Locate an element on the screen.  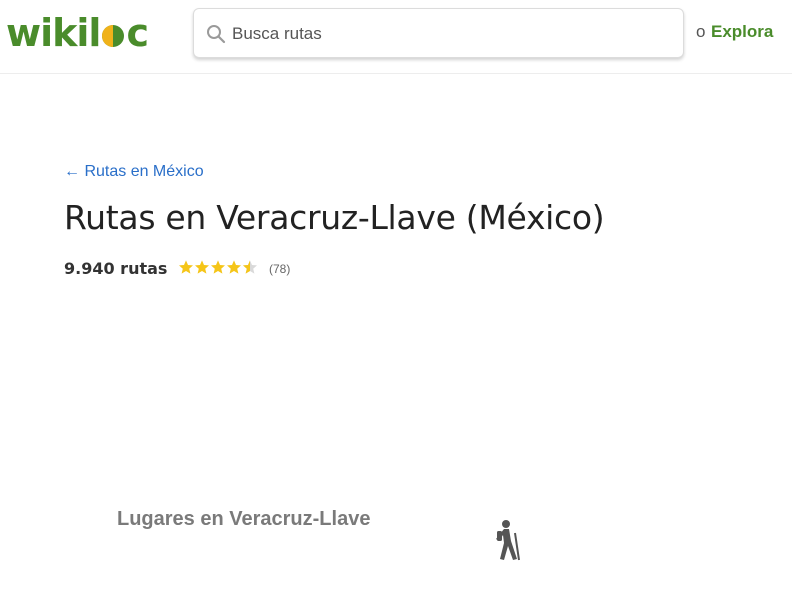
top-header: wikil c o Explora is located at coordinates (396, 37).